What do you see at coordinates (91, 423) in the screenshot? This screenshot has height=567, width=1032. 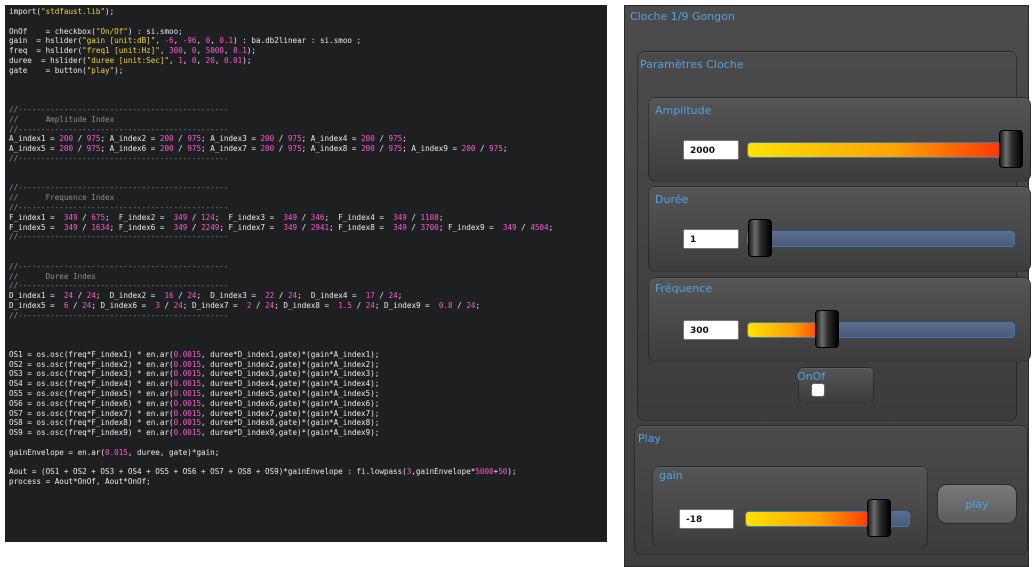 I see `code-token: OS8 = os.osc(freq*F_index8) * en.ar(` at bounding box center [91, 423].